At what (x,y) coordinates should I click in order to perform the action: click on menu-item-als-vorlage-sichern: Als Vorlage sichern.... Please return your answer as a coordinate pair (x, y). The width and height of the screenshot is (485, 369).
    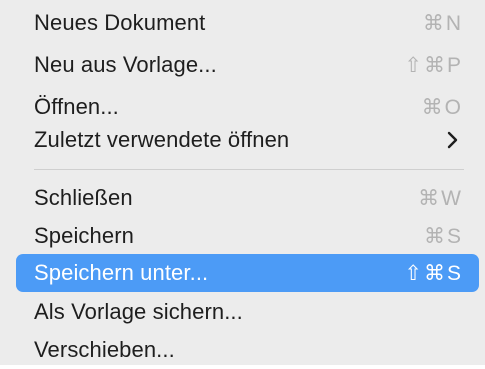
    Looking at the image, I should click on (247, 312).